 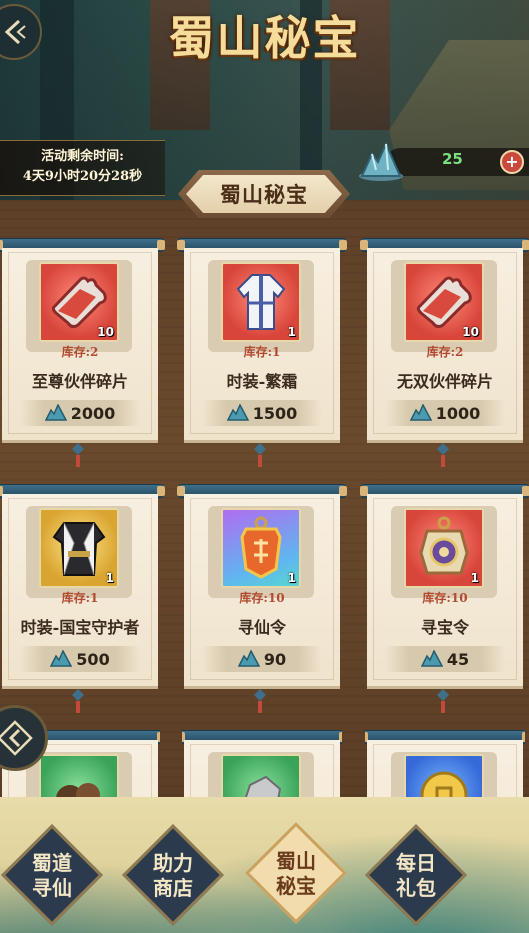 I want to click on scroll-paper: 1 库存:1 时装-国宝守护者 500, so click(x=80, y=591).